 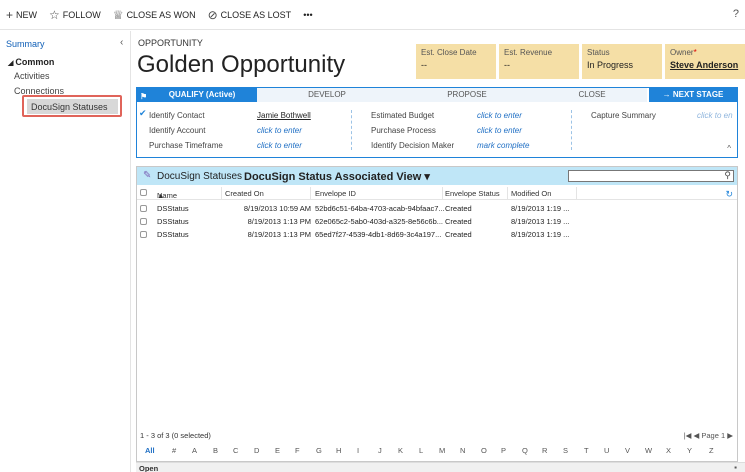 What do you see at coordinates (32, 76) in the screenshot?
I see `nav-item-activities: Activities` at bounding box center [32, 76].